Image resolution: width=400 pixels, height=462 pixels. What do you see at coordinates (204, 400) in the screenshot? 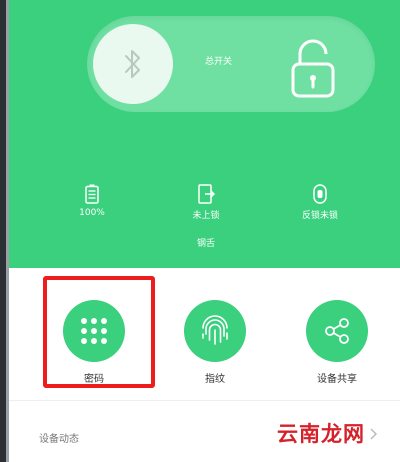
I see `divider` at bounding box center [204, 400].